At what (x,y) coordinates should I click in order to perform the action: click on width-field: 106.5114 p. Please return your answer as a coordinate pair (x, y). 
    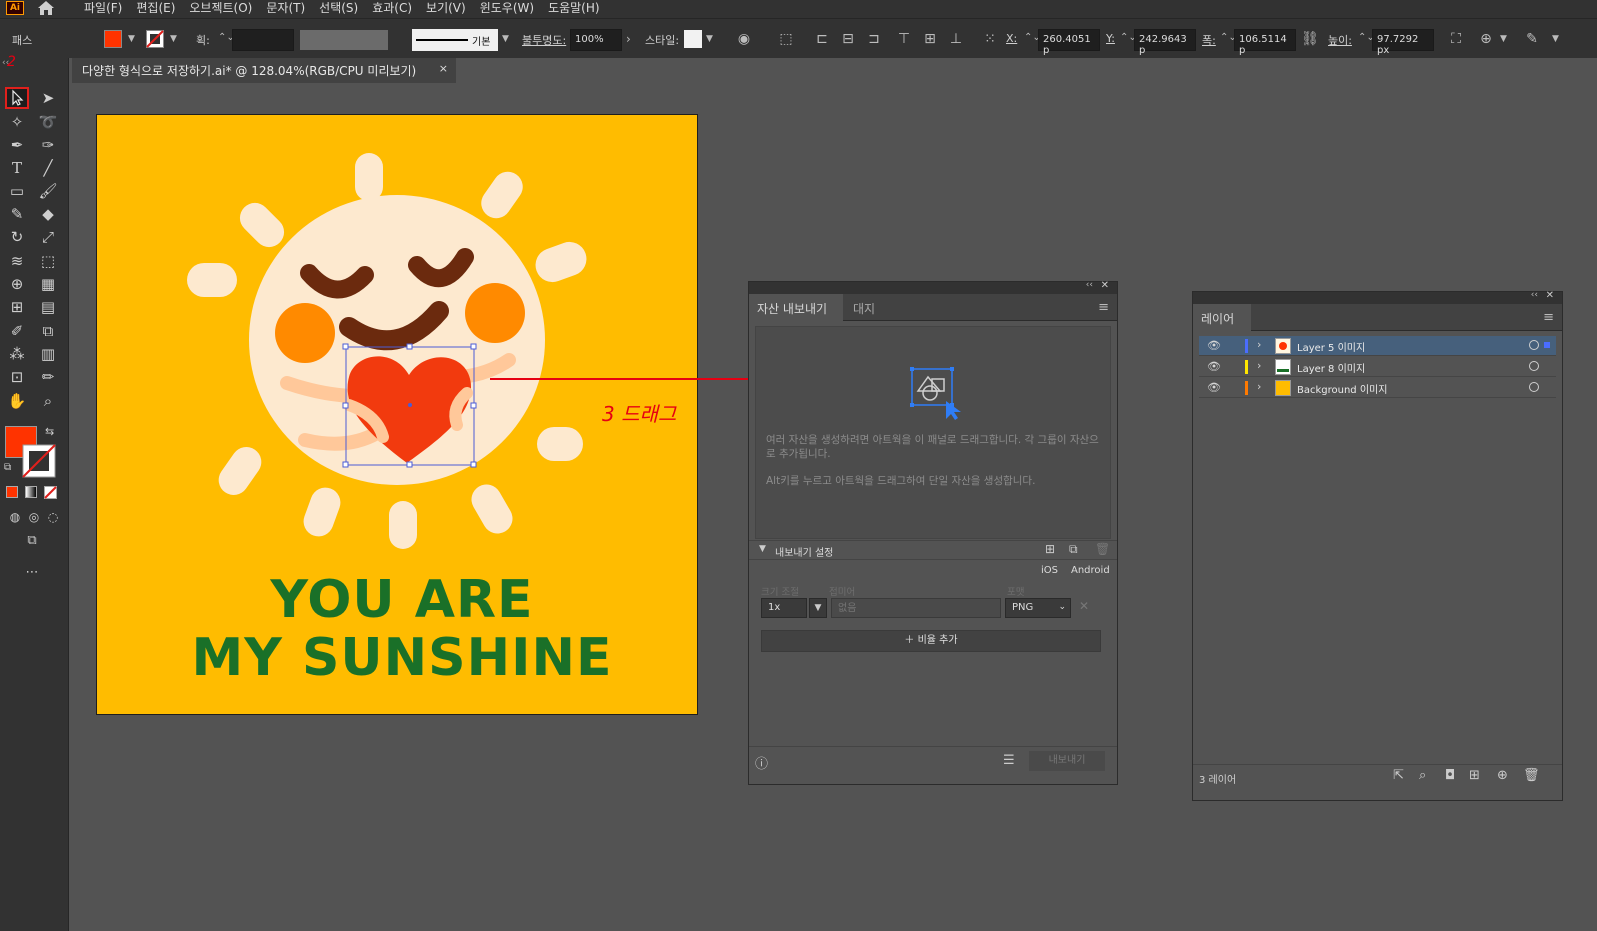
    Looking at the image, I should click on (1265, 42).